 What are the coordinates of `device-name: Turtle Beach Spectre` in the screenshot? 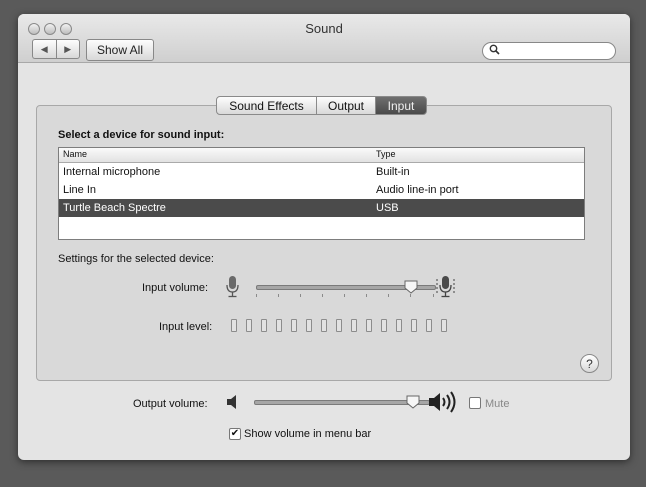 It's located at (114, 208).